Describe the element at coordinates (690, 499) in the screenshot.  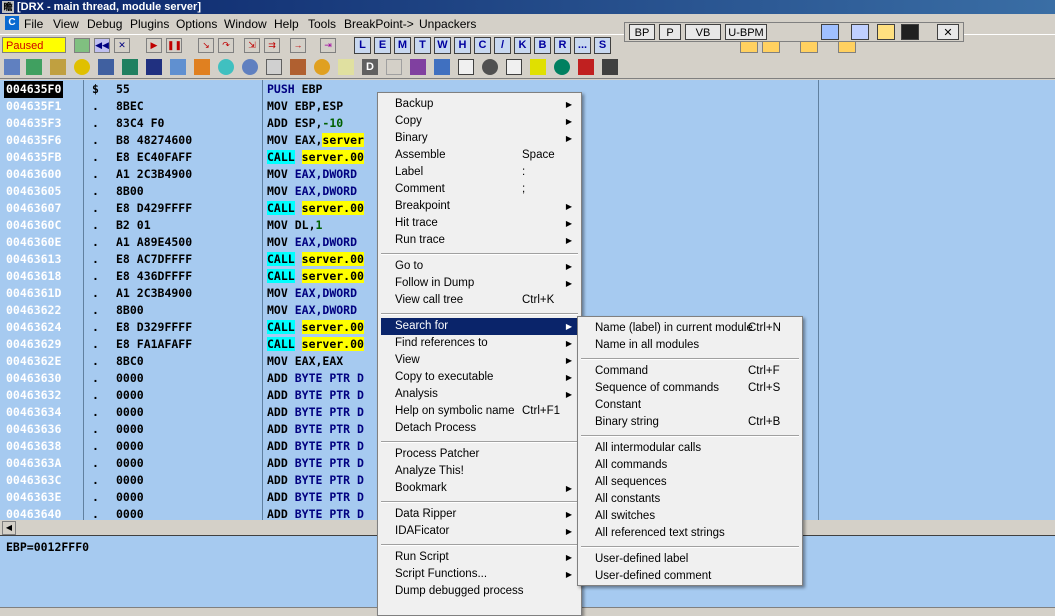
I see `menu-item-all-constants: All constants` at that location.